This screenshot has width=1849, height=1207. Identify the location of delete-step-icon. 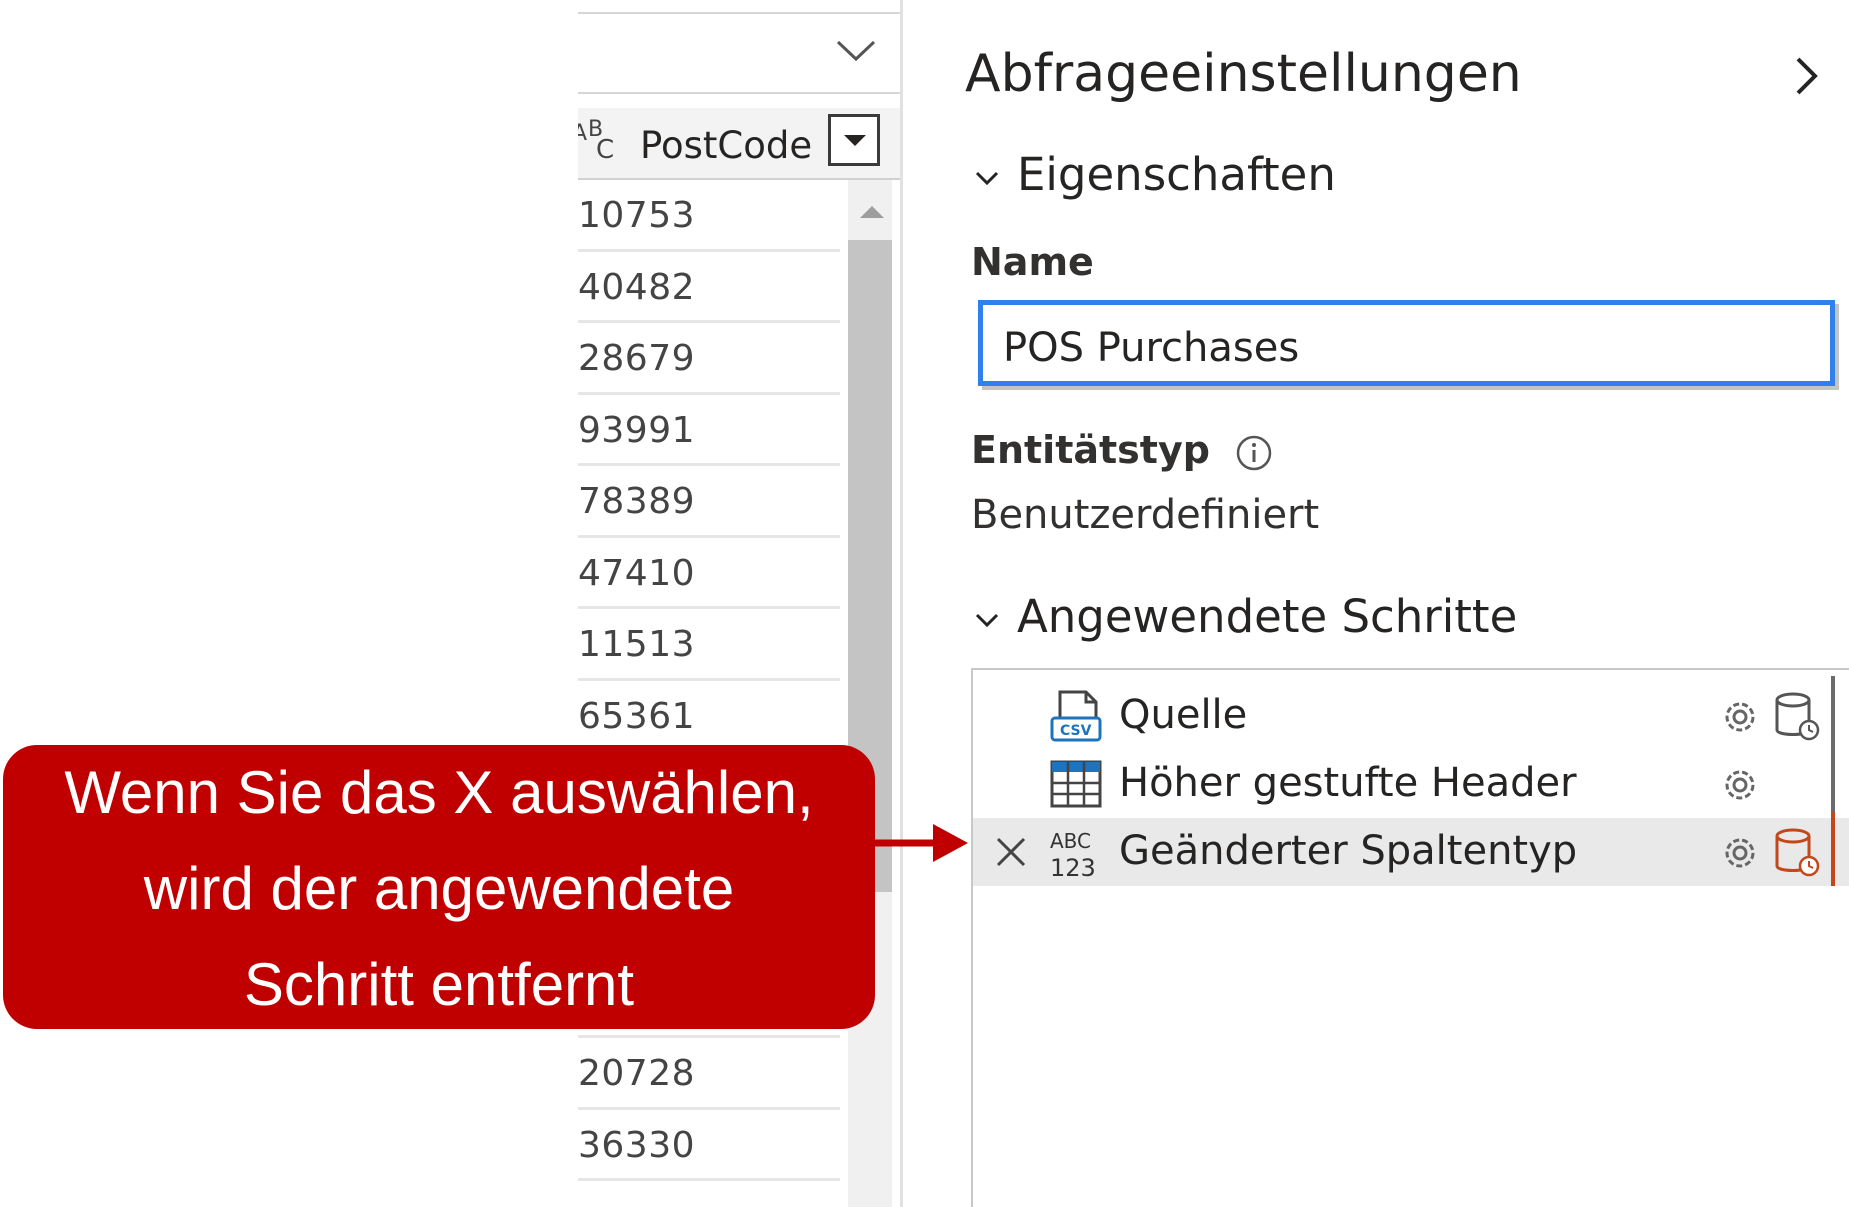
(1011, 852).